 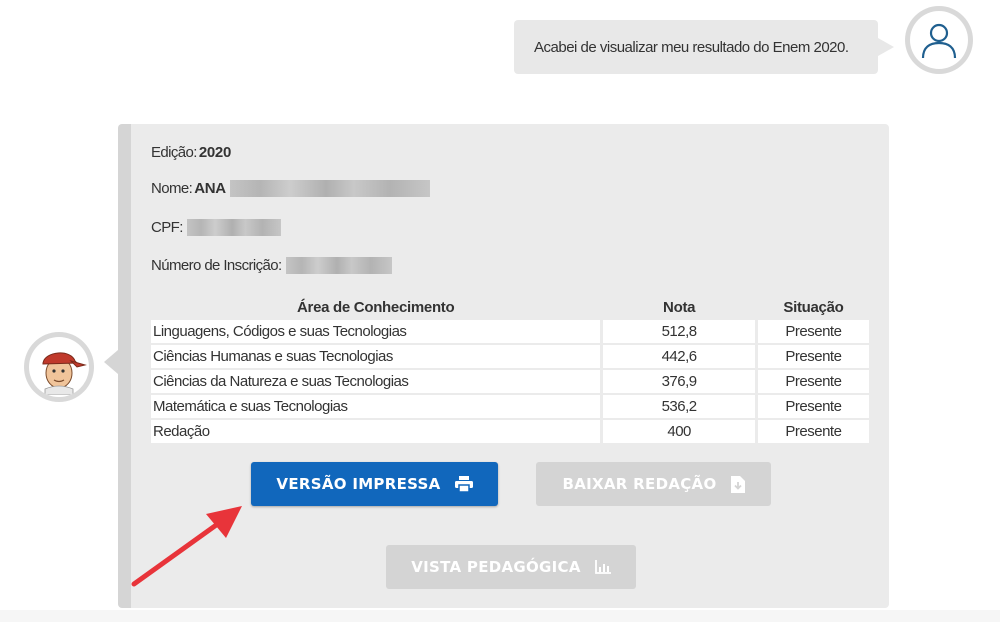 What do you see at coordinates (679, 356) in the screenshot?
I see `row-nota: 442,6` at bounding box center [679, 356].